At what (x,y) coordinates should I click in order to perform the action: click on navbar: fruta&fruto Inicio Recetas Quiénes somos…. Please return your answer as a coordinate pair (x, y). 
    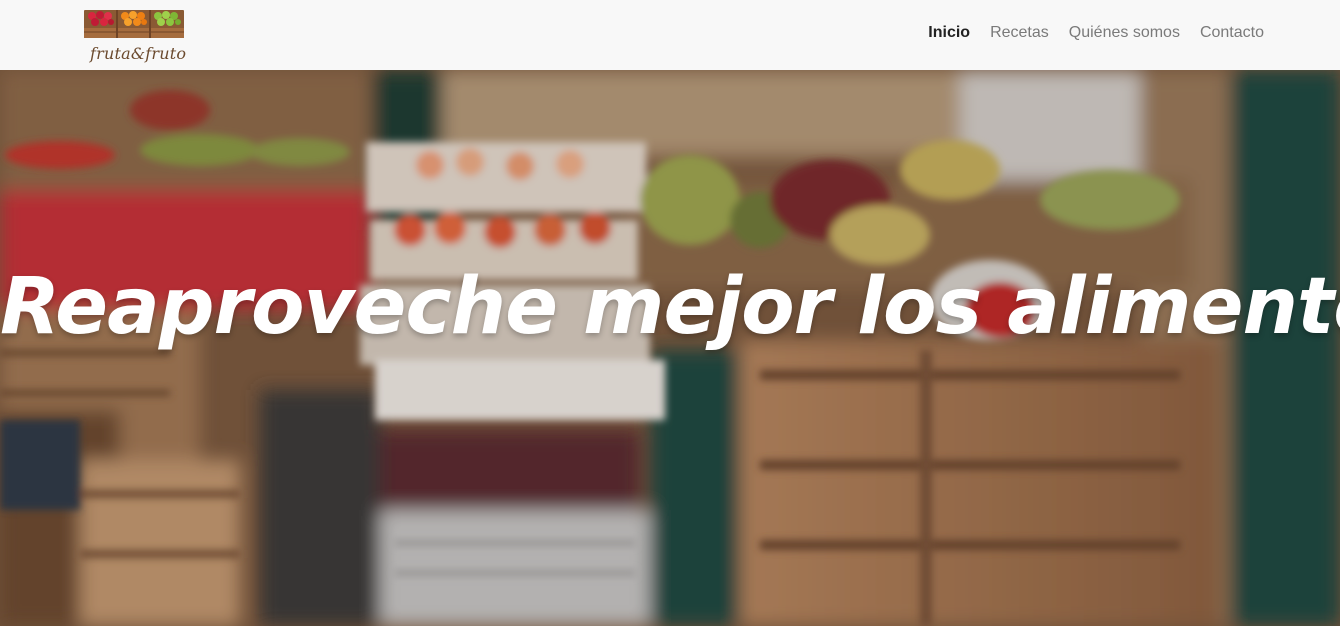
    Looking at the image, I should click on (670, 35).